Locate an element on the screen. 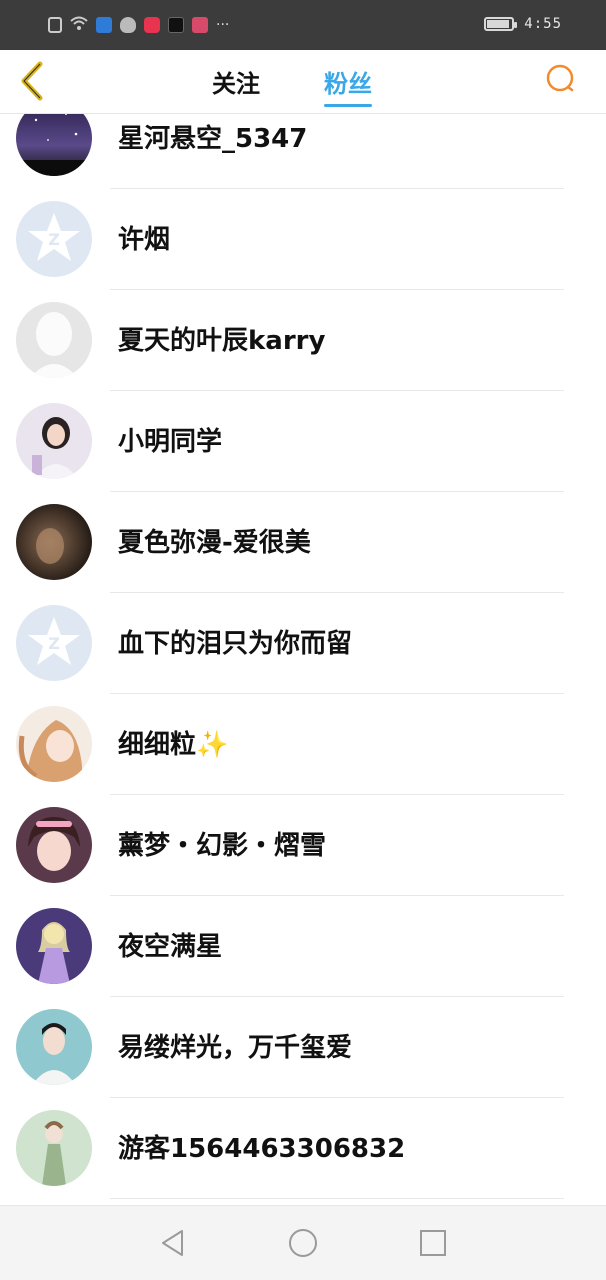 This screenshot has height=1280, width=606. more-icon: ··· is located at coordinates (223, 25).